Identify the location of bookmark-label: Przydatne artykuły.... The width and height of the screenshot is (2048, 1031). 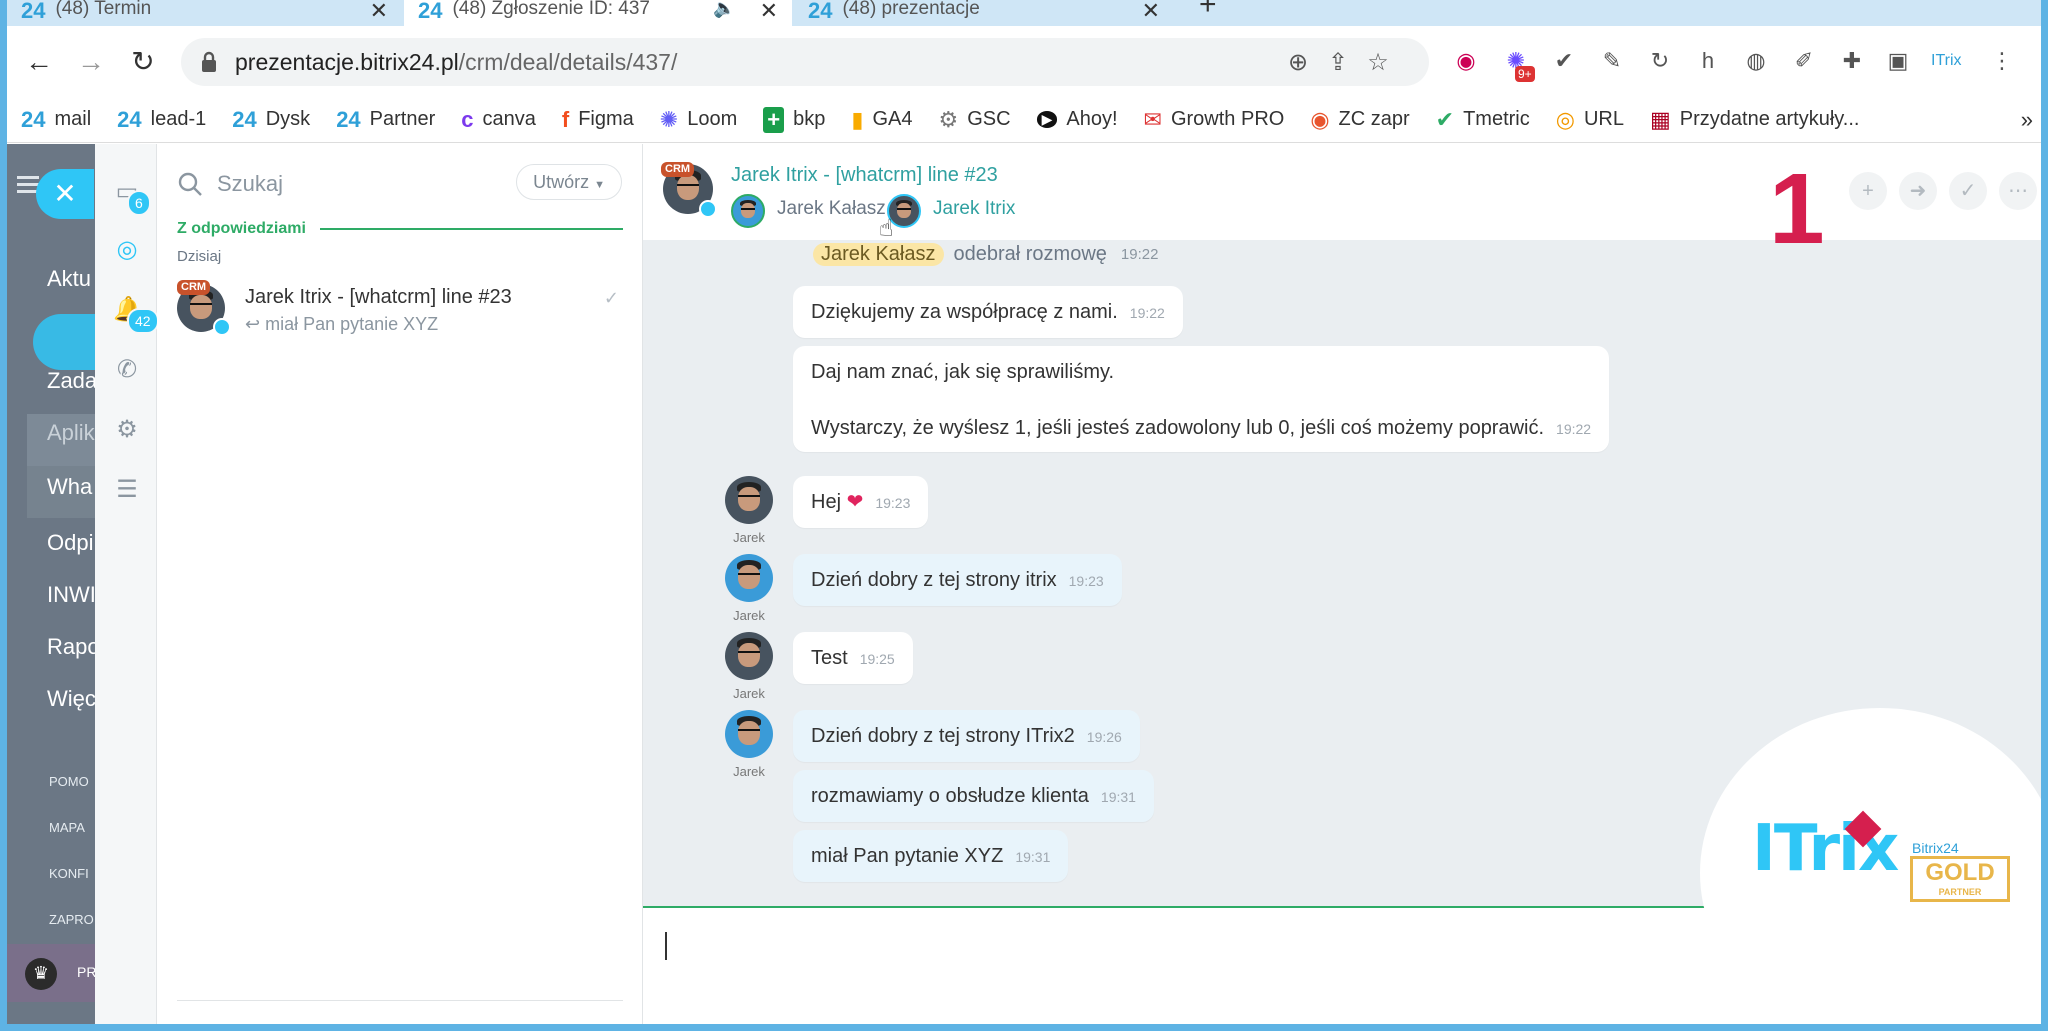
(1769, 119).